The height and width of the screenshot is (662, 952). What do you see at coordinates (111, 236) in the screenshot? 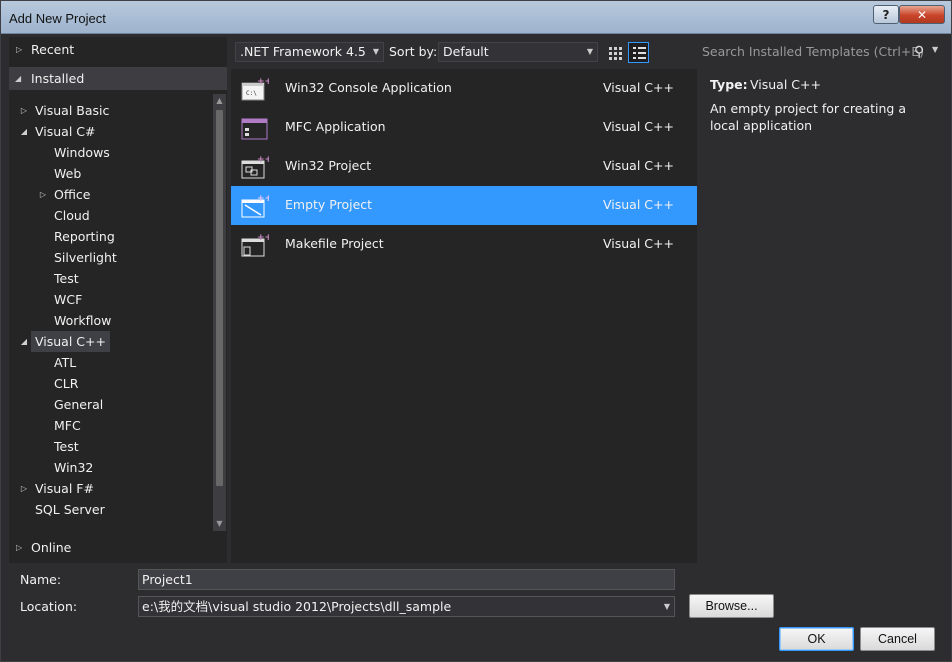
I see `tree-item-reporting: Reporting` at bounding box center [111, 236].